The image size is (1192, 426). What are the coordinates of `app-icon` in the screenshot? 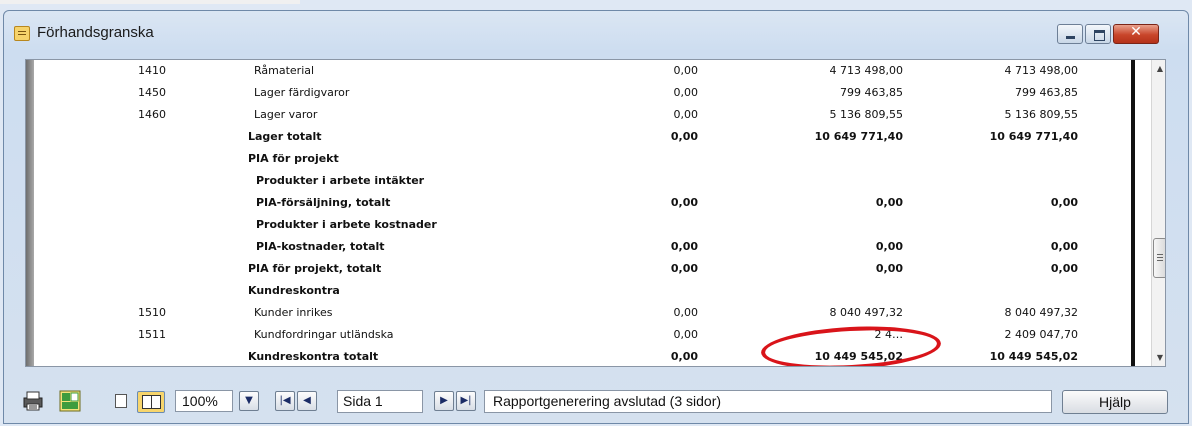 It's located at (22, 33).